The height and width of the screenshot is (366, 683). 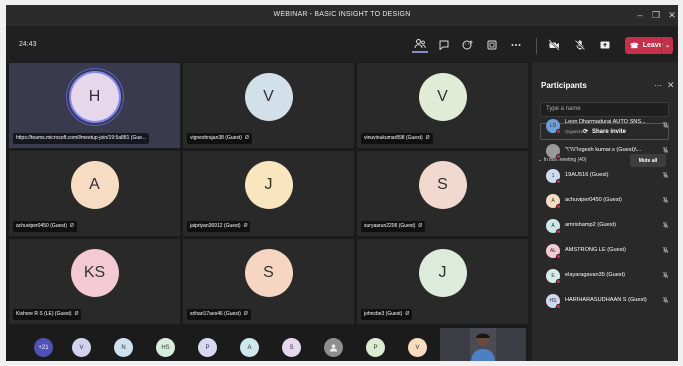 What do you see at coordinates (468, 45) in the screenshot?
I see `reactions-icon` at bounding box center [468, 45].